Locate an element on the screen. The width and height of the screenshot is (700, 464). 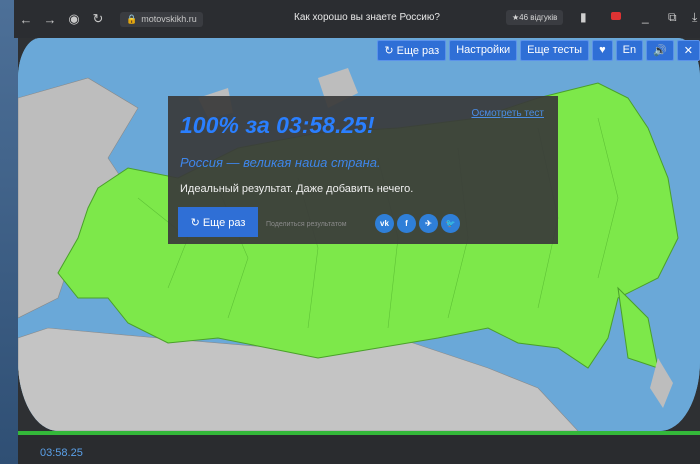
minimize-icon: _ is located at coordinates (645, 17).